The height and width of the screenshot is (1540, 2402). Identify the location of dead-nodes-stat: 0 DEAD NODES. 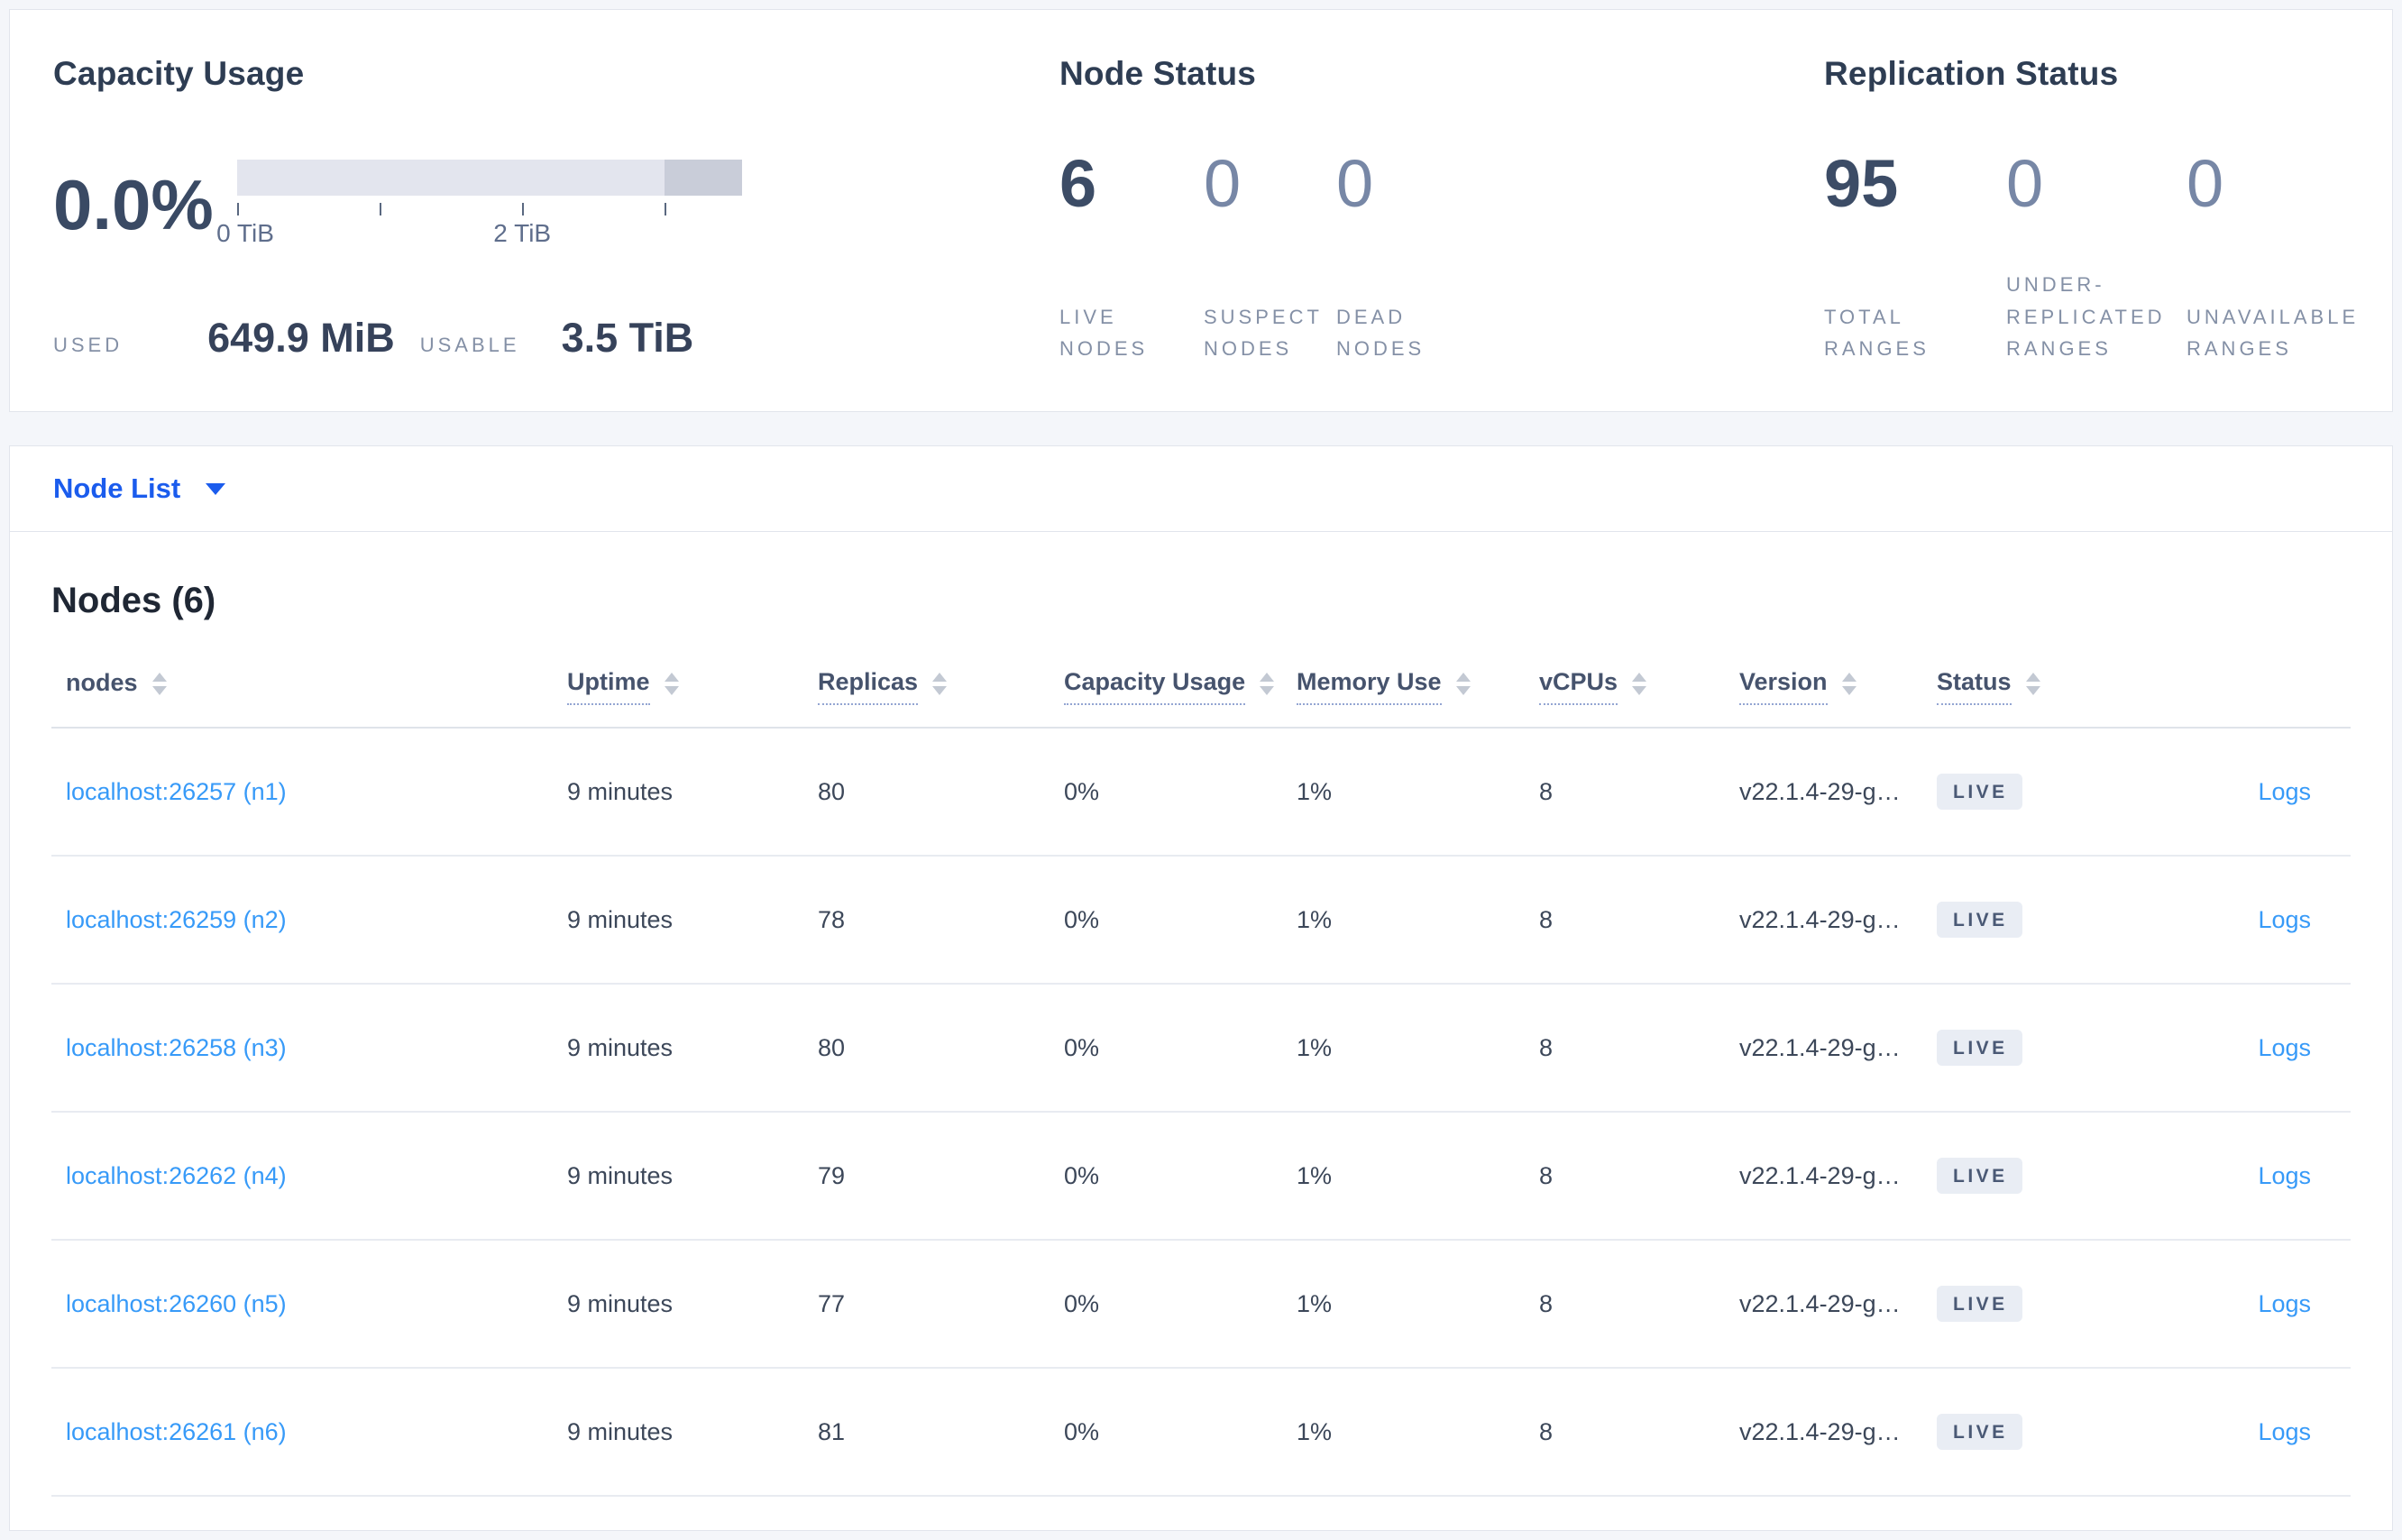
(1399, 258).